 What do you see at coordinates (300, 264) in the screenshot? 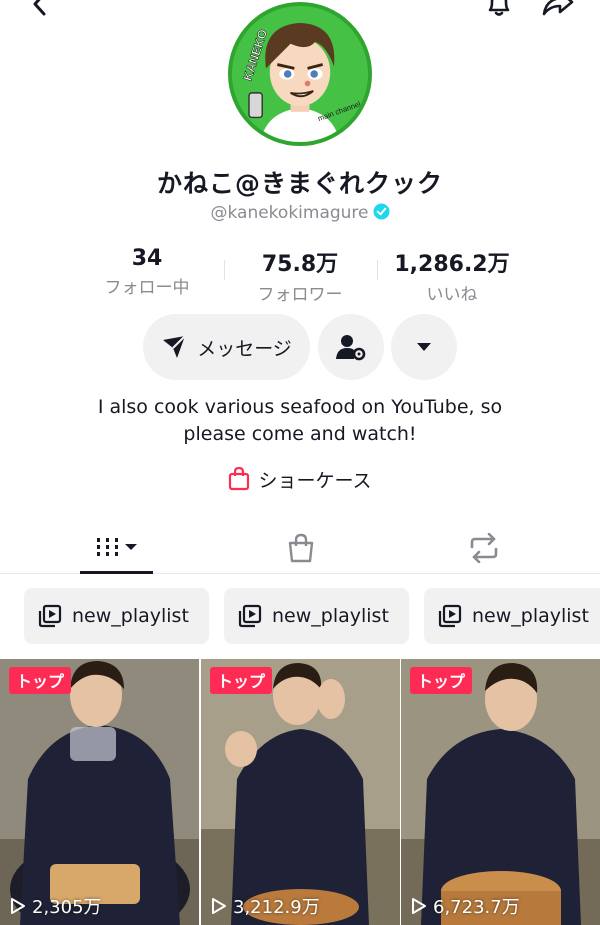
I see `followers-count: 75.8万` at bounding box center [300, 264].